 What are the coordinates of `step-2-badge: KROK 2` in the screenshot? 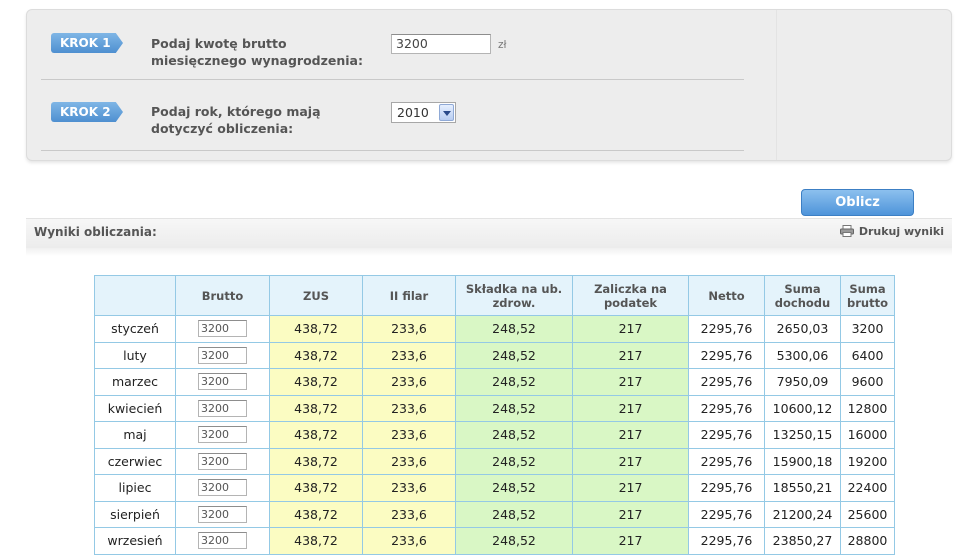 It's located at (87, 112).